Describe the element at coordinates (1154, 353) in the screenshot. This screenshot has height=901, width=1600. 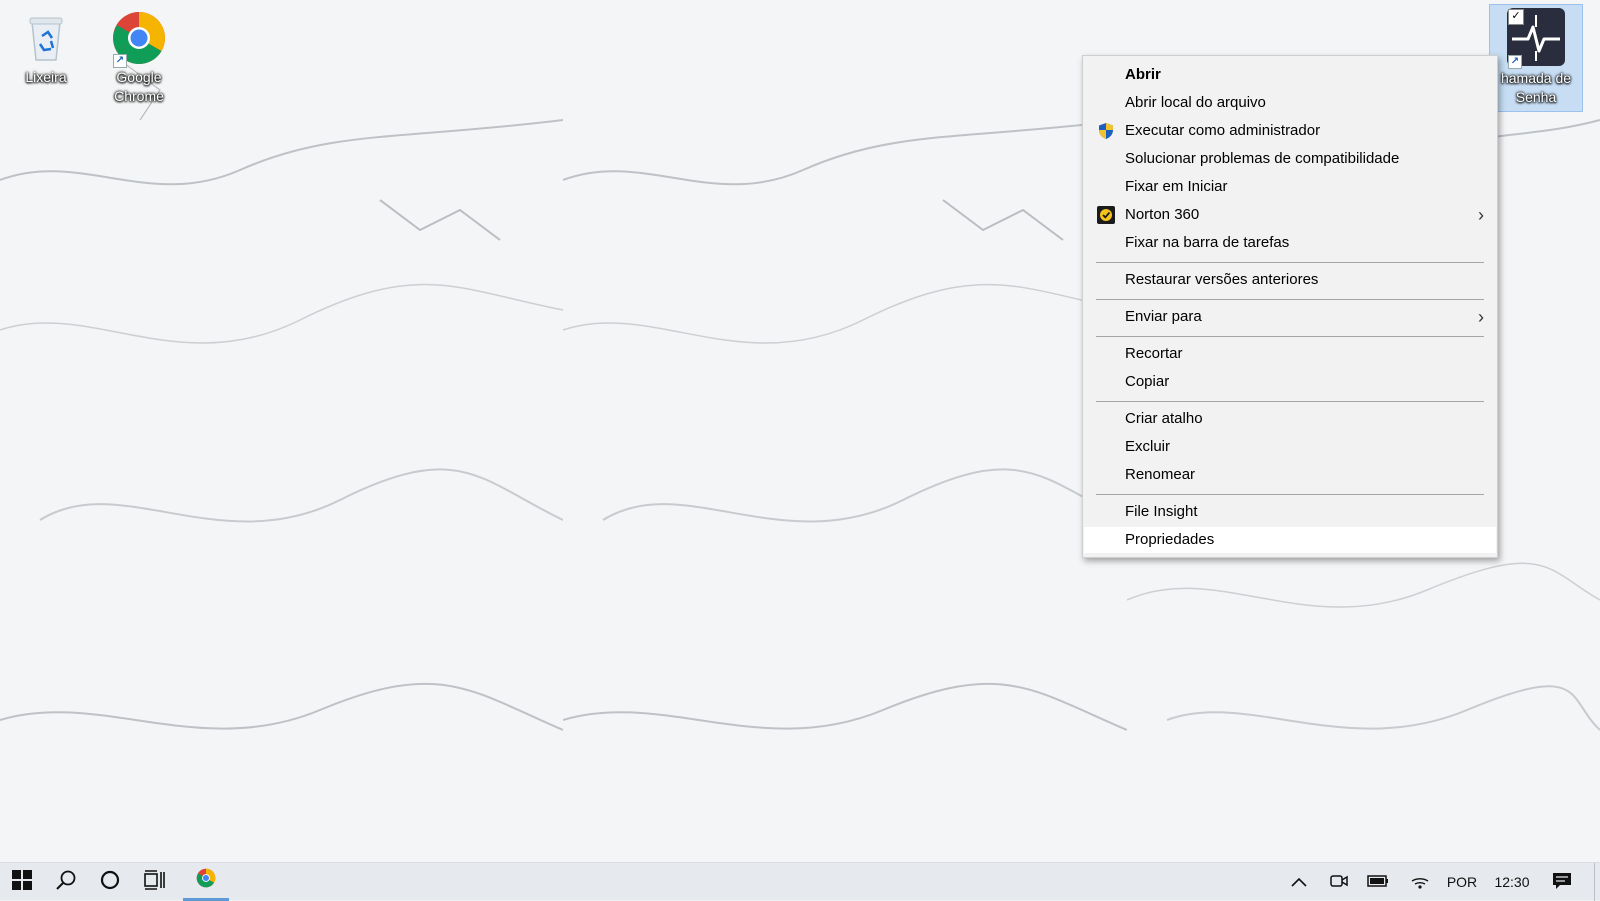
I see `menu-item-label: Recortar` at that location.